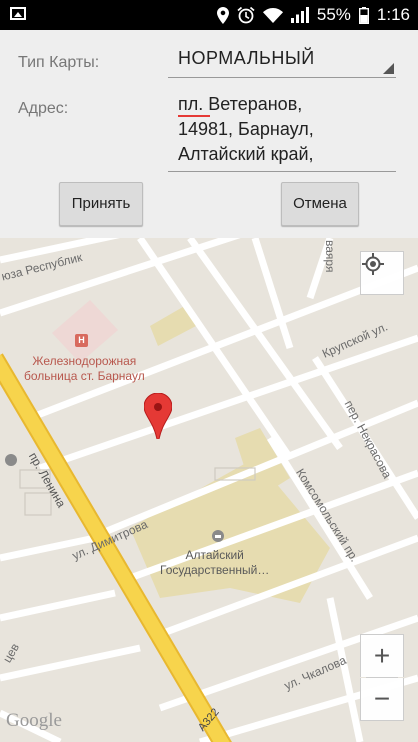 Image resolution: width=418 pixels, height=742 pixels. Describe the element at coordinates (101, 204) in the screenshot. I see `accept-button: Принять` at that location.